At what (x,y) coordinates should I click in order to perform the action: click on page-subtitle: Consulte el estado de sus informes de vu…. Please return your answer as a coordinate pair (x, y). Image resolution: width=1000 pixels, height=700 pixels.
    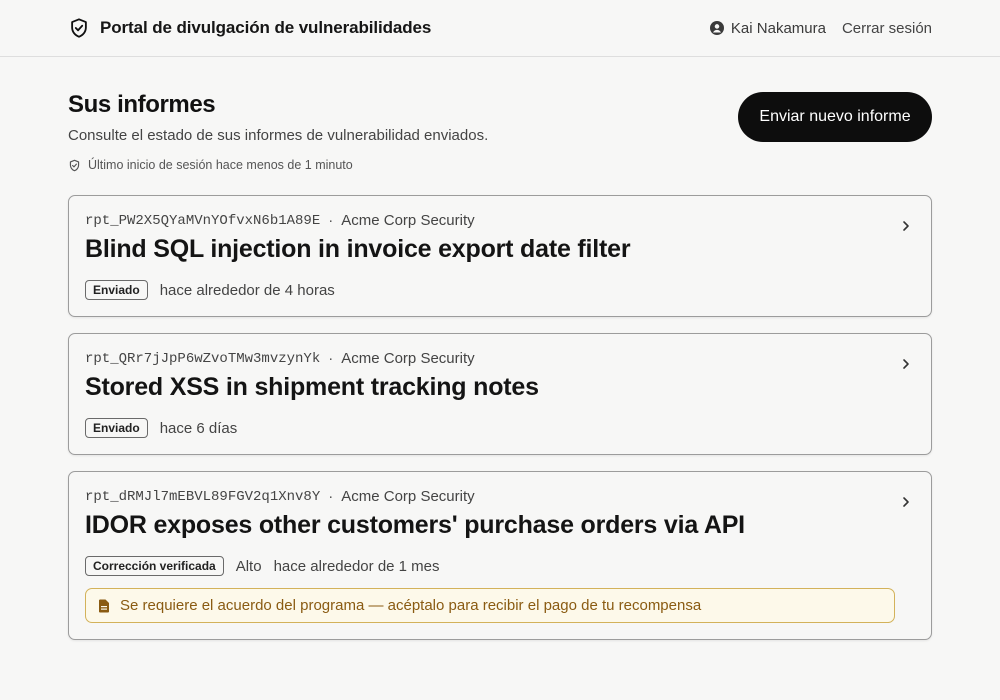
    Looking at the image, I should click on (278, 135).